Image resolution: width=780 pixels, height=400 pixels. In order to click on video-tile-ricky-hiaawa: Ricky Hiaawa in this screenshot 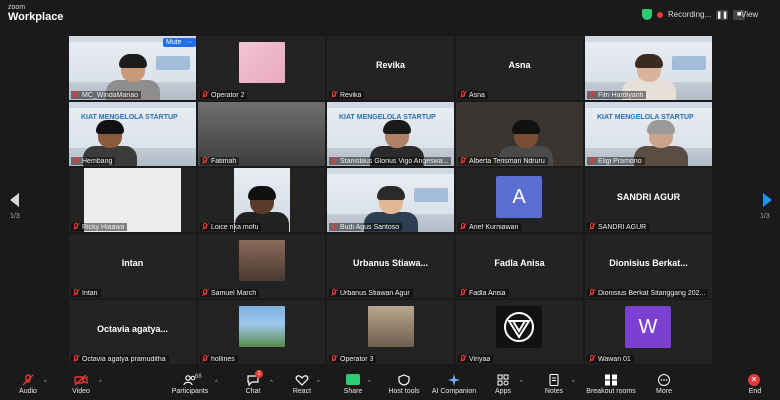, I will do `click(132, 200)`.